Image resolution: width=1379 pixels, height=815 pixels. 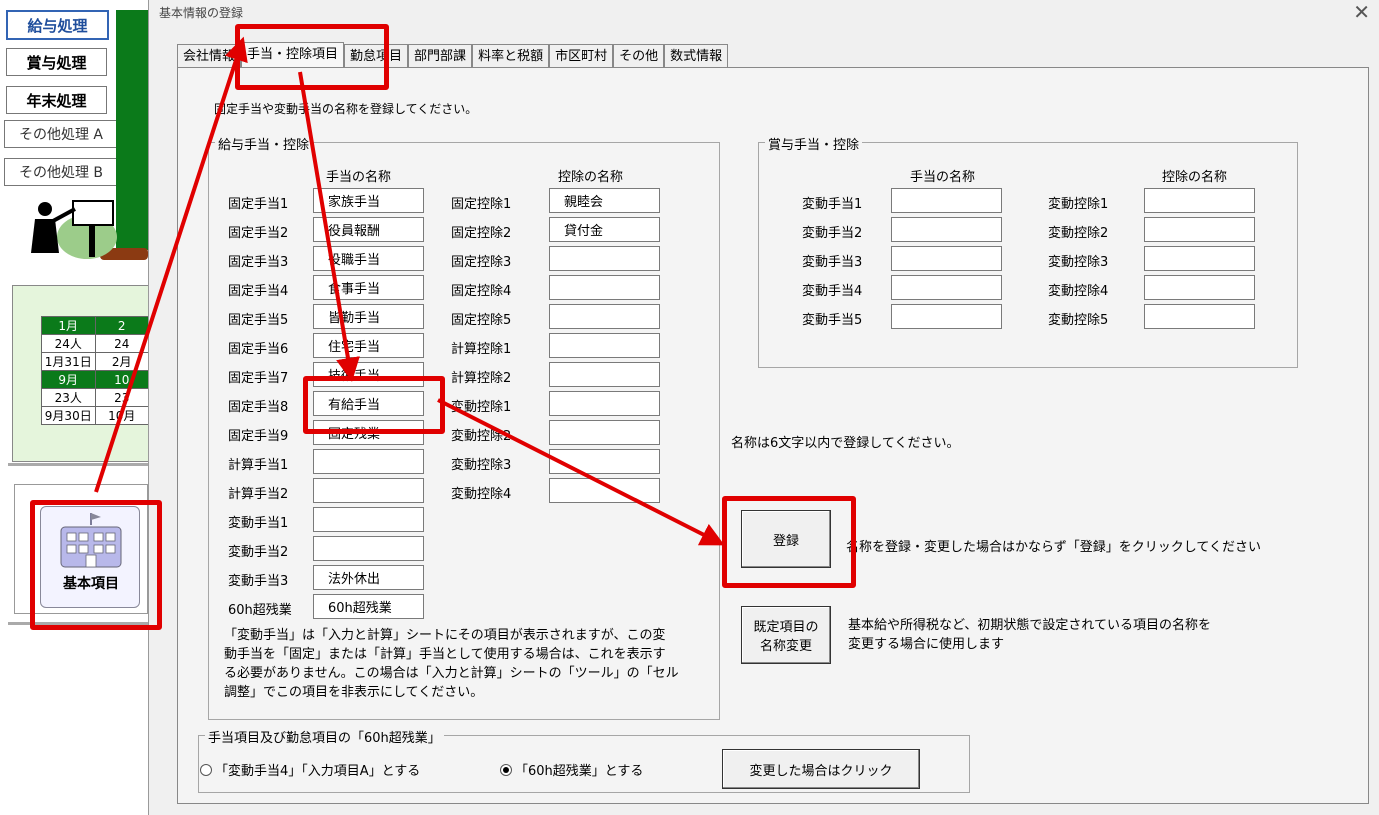 I want to click on pay-allowance-label: 固定手当8, so click(x=258, y=407).